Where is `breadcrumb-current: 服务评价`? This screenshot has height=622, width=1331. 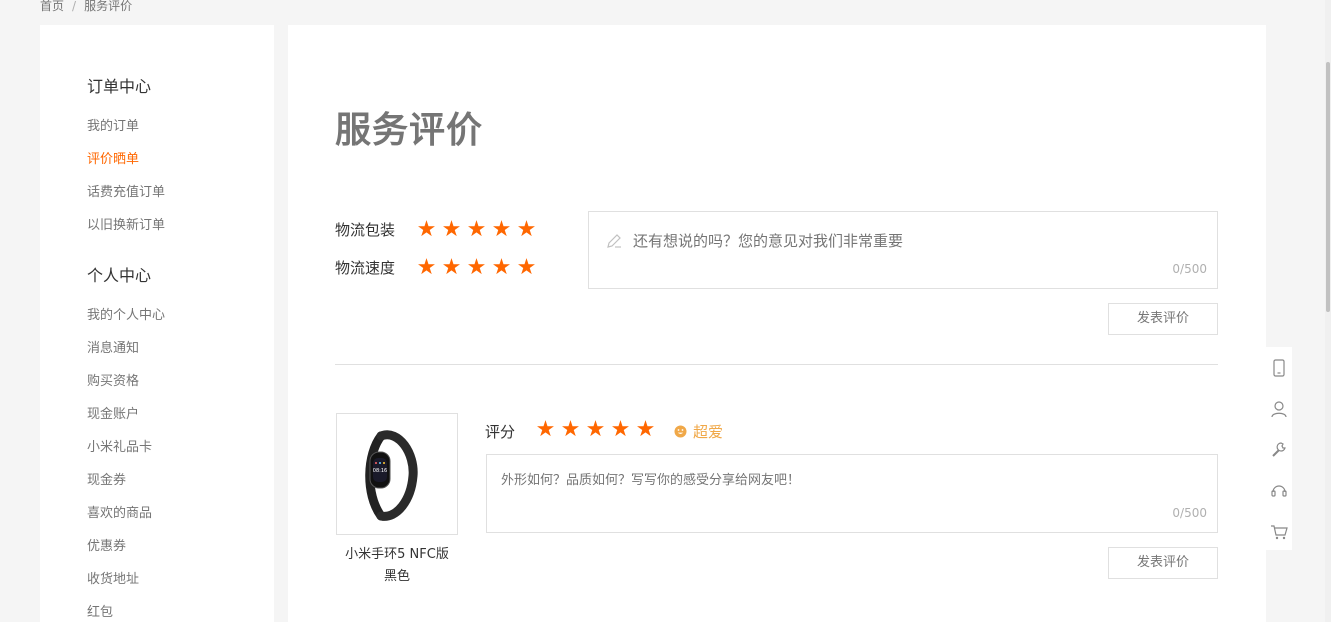 breadcrumb-current: 服务评价 is located at coordinates (108, 6).